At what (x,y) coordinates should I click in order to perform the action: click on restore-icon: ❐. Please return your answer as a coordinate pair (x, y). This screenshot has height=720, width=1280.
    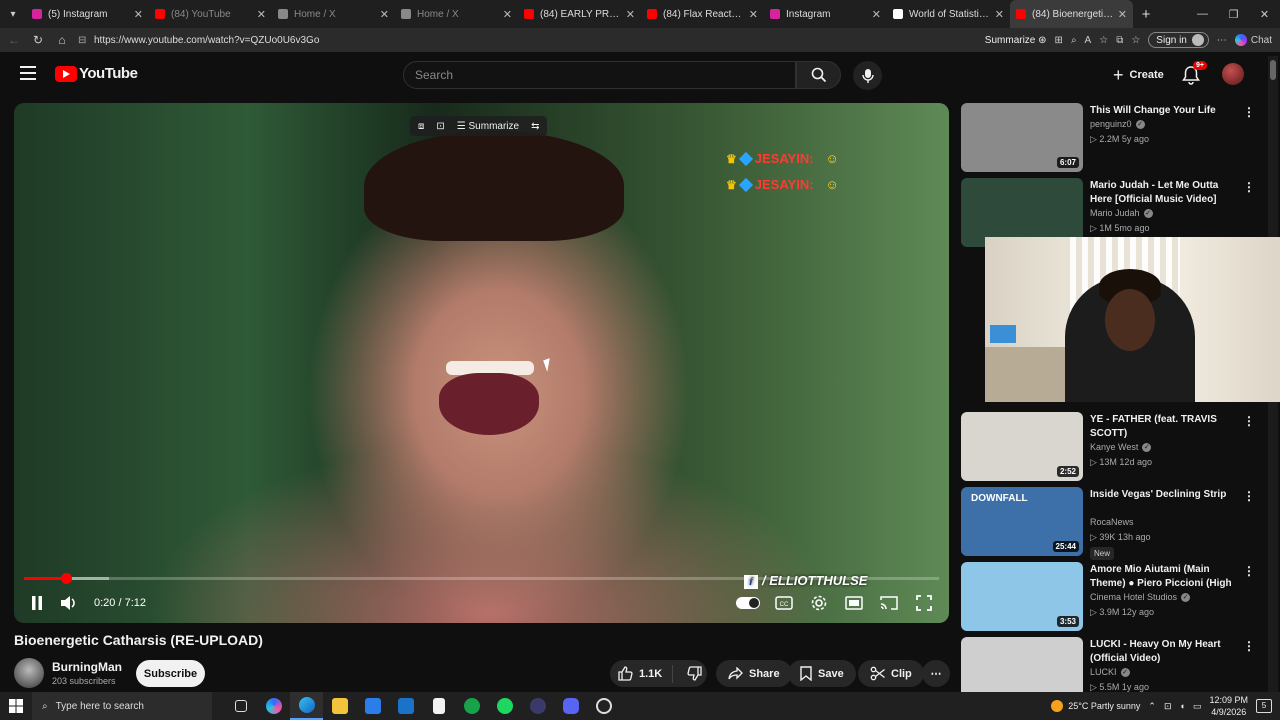
    Looking at the image, I should click on (1233, 14).